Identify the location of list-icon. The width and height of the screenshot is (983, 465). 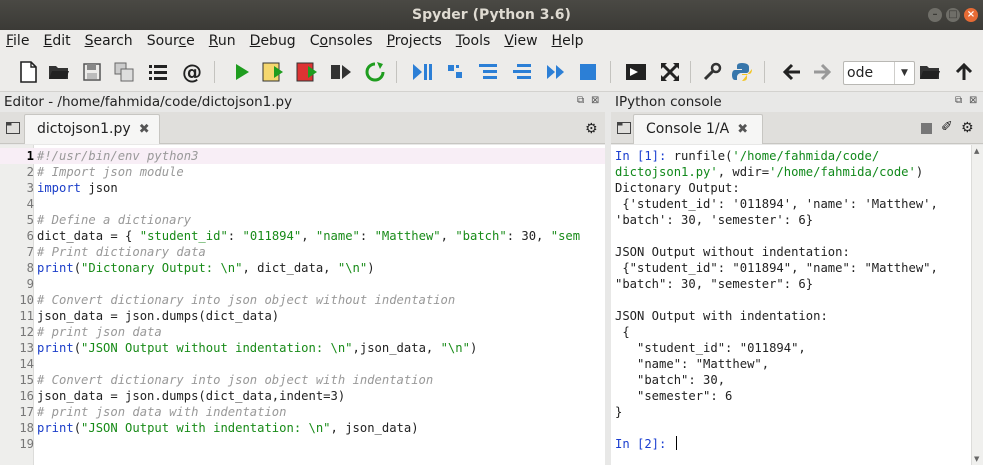
(158, 72).